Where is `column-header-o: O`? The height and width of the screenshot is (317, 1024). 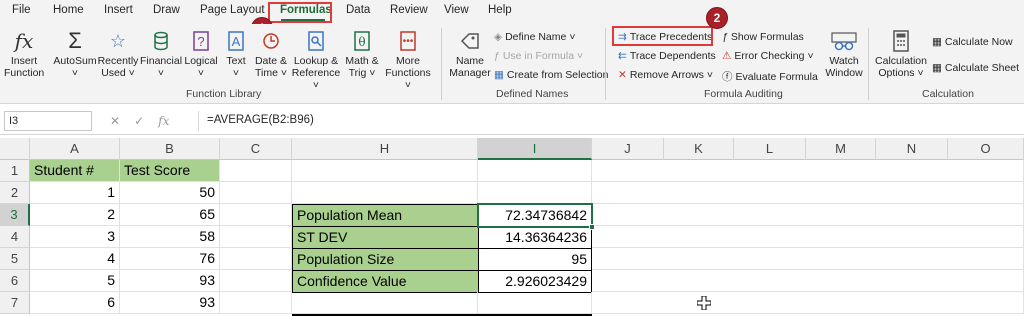 column-header-o: O is located at coordinates (986, 149).